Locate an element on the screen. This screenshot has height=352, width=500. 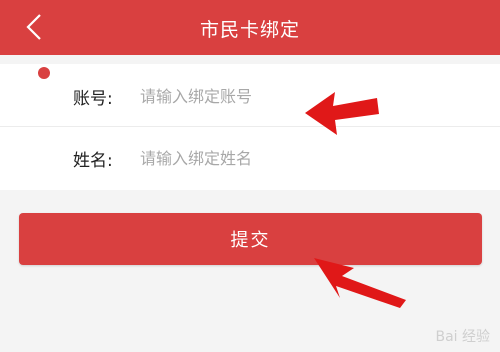
page-title: 市民卡绑定 is located at coordinates (249, 30).